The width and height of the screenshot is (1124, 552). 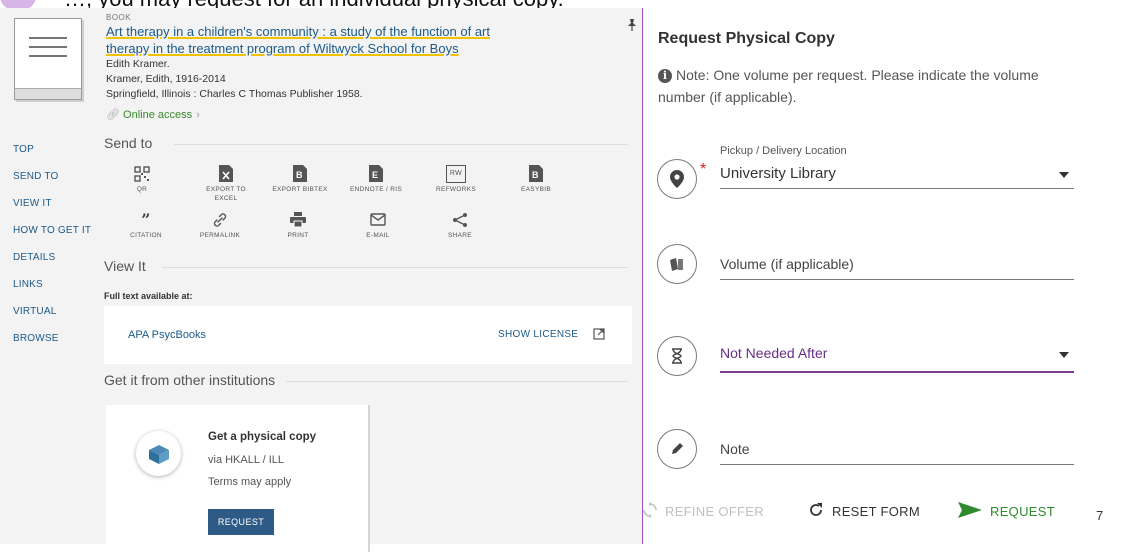 What do you see at coordinates (378, 235) in the screenshot?
I see `email-label: E-MAIL` at bounding box center [378, 235].